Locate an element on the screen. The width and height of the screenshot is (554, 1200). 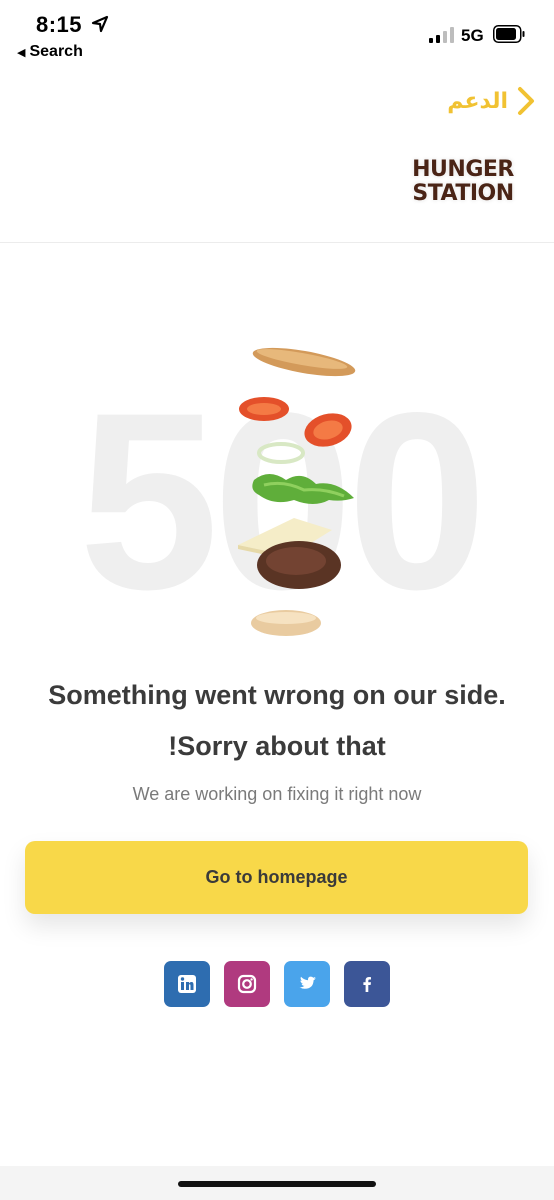
instagram-button is located at coordinates (247, 984).